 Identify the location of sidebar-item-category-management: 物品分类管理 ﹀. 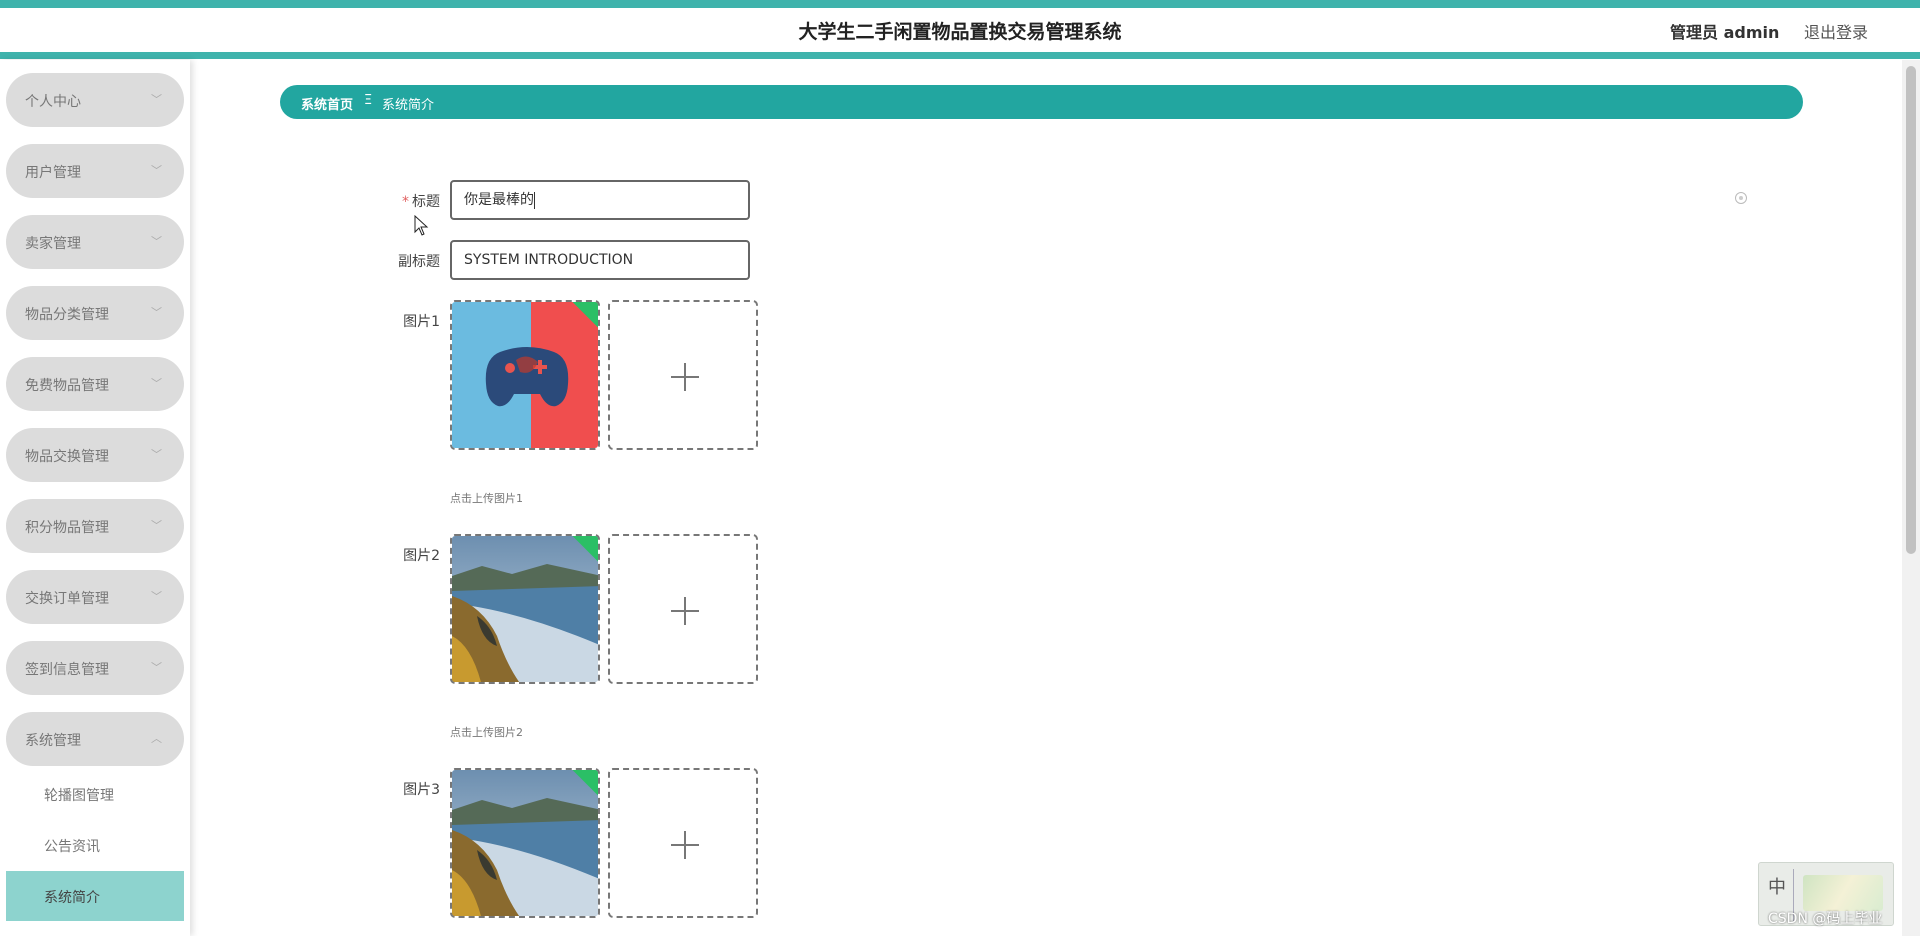
(95, 313).